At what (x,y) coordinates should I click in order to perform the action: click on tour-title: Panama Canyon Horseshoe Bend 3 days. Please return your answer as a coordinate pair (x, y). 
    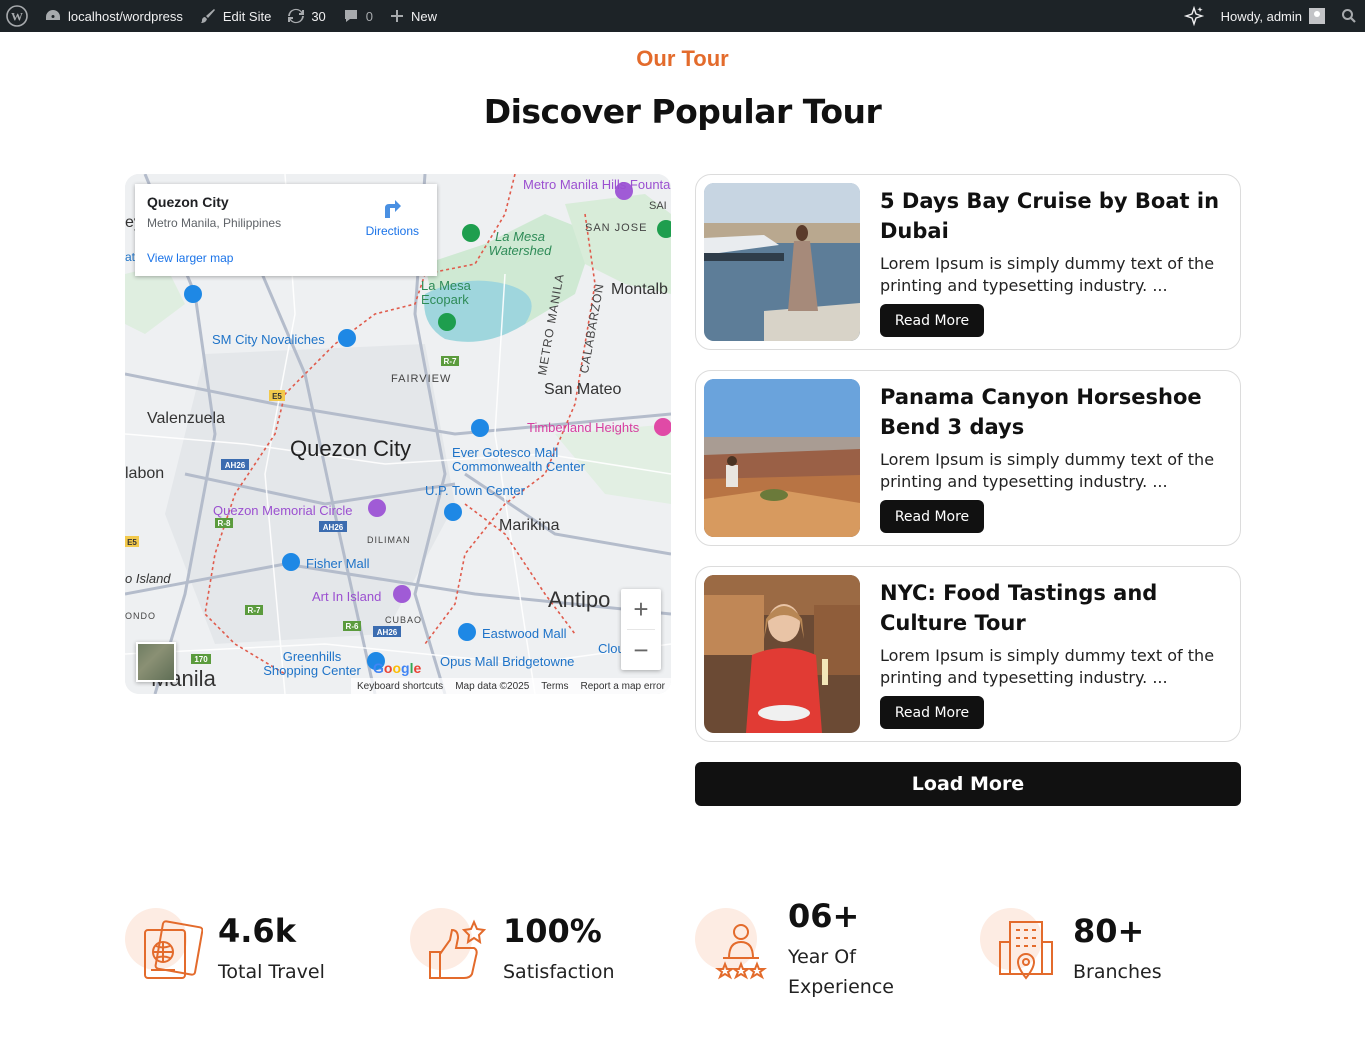
    Looking at the image, I should click on (1055, 412).